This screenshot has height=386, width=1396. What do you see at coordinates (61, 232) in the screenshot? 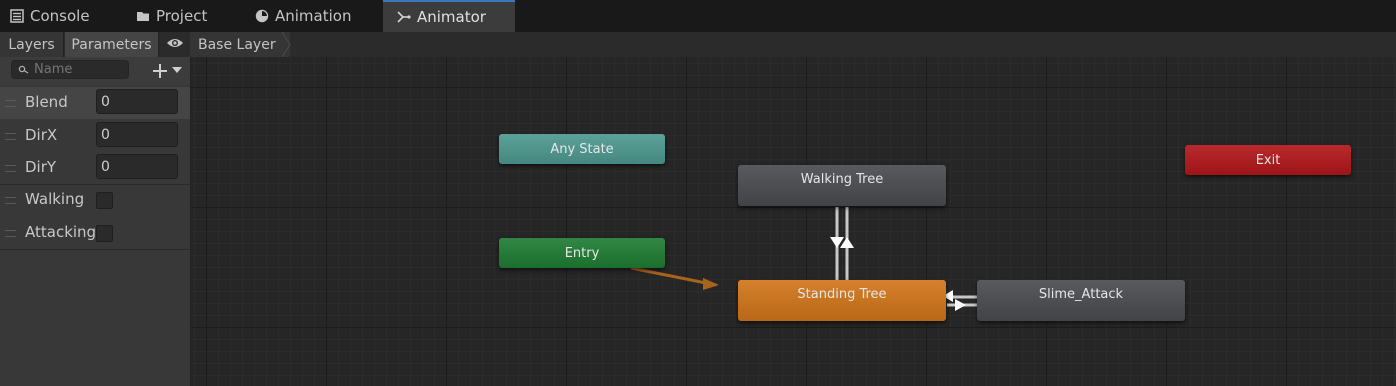
I see `parameter-name: Attacking` at bounding box center [61, 232].